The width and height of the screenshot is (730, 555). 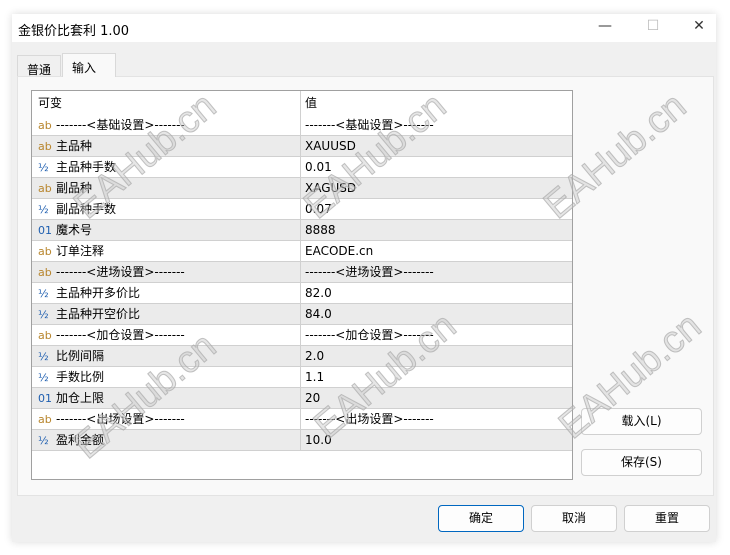 What do you see at coordinates (89, 65) in the screenshot?
I see `tab-inputs: 输入` at bounding box center [89, 65].